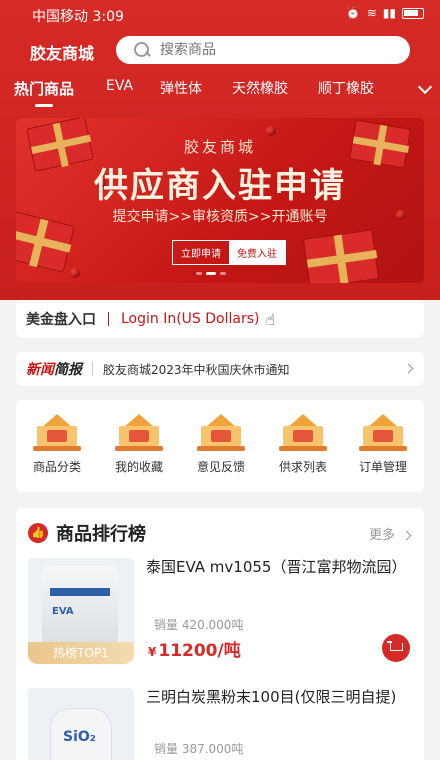 Image resolution: width=440 pixels, height=760 pixels. What do you see at coordinates (353, 13) in the screenshot?
I see `alarm-icon: ⏰` at bounding box center [353, 13].